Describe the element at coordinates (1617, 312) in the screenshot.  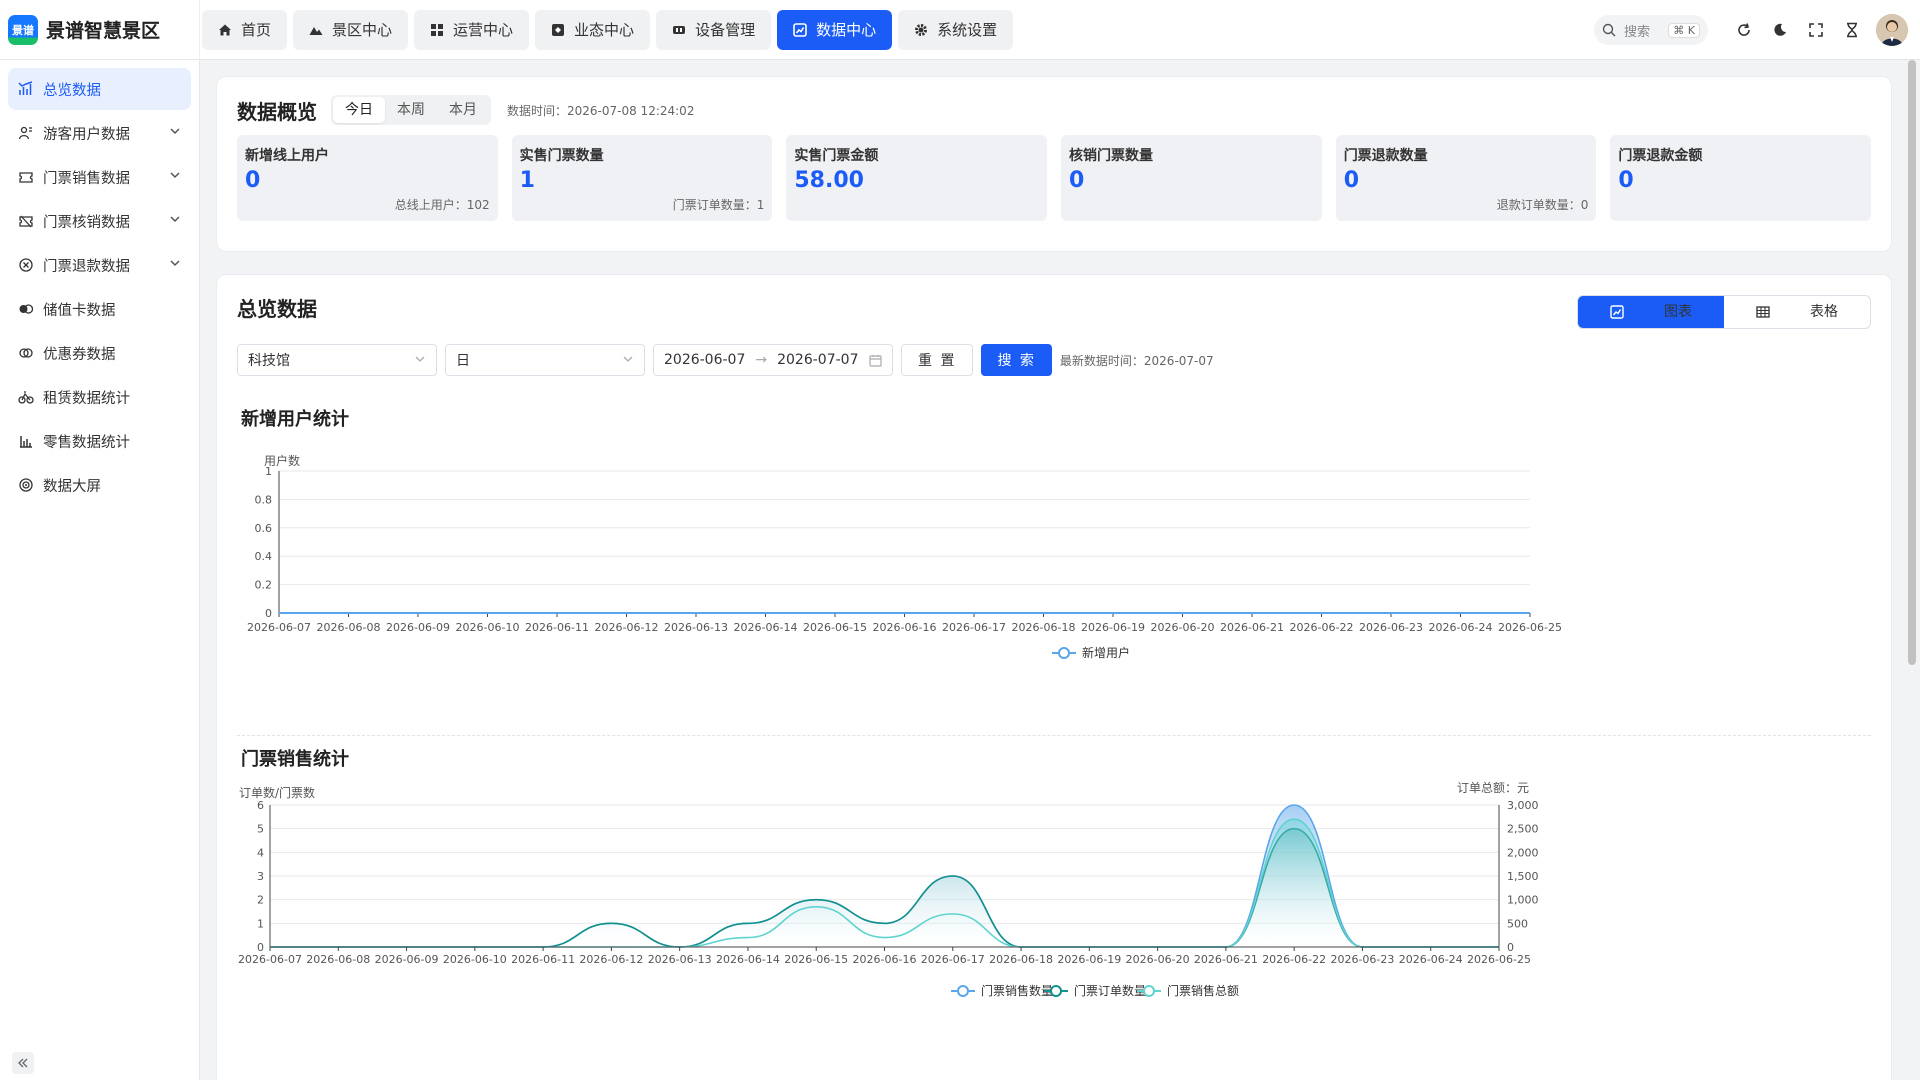
I see `chart-view-icon` at that location.